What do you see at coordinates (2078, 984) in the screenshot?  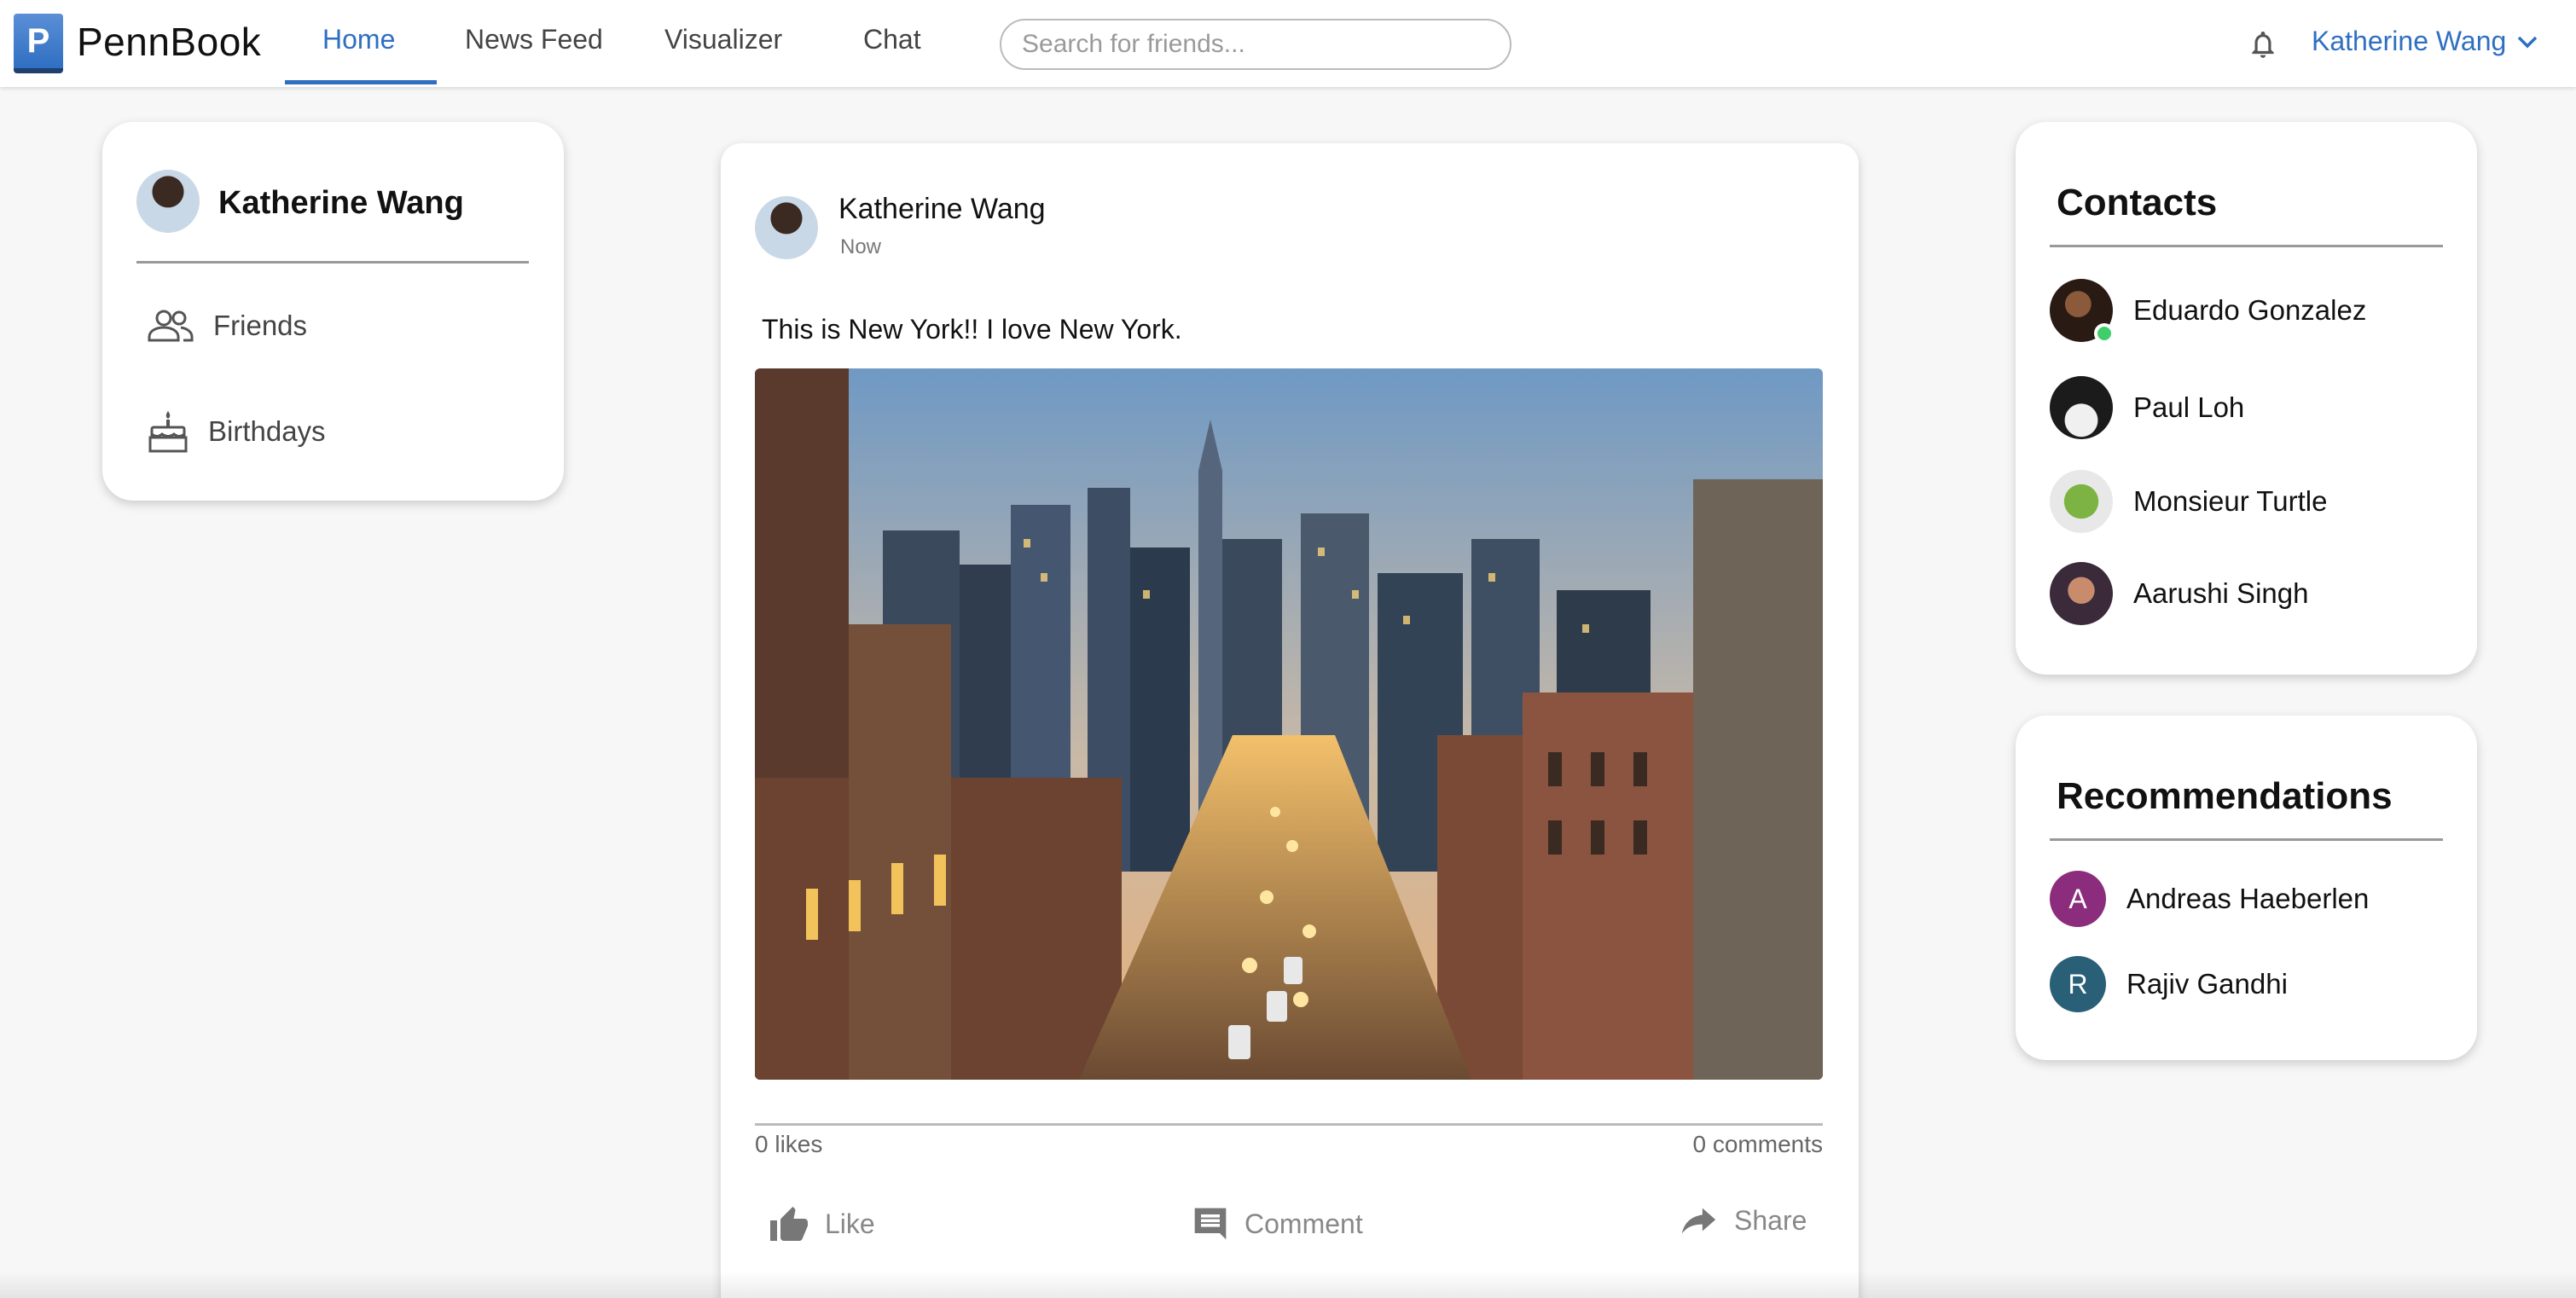 I see `avatar: R` at bounding box center [2078, 984].